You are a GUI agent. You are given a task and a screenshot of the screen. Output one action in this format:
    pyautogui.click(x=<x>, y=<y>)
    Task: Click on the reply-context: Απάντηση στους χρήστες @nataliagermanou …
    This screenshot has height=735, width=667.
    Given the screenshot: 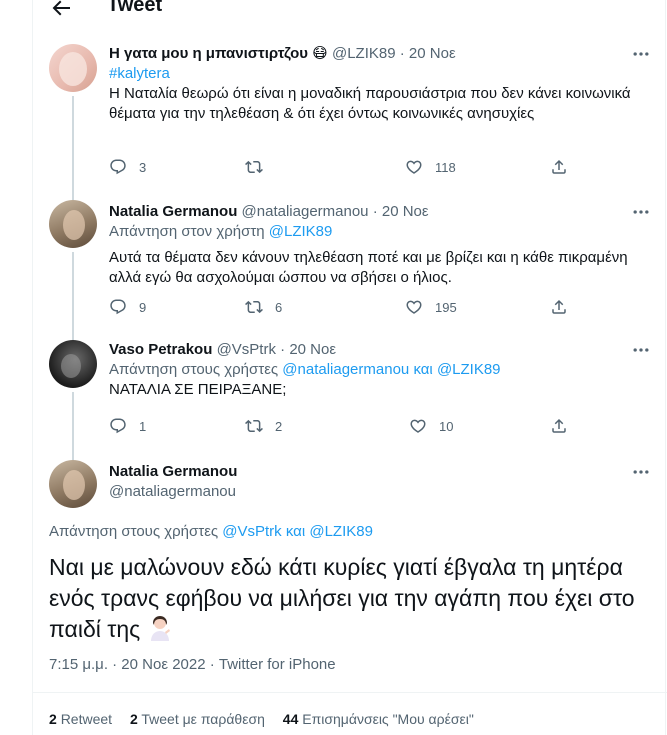 What is the action you would take?
    pyautogui.click(x=305, y=369)
    